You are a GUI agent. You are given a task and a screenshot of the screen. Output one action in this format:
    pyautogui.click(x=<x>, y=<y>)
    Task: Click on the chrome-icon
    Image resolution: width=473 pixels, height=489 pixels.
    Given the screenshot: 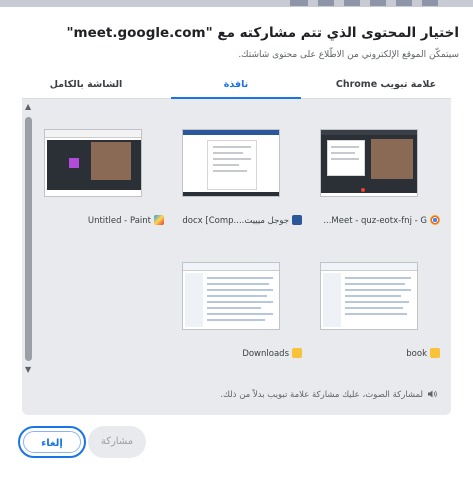 What is the action you would take?
    pyautogui.click(x=435, y=220)
    